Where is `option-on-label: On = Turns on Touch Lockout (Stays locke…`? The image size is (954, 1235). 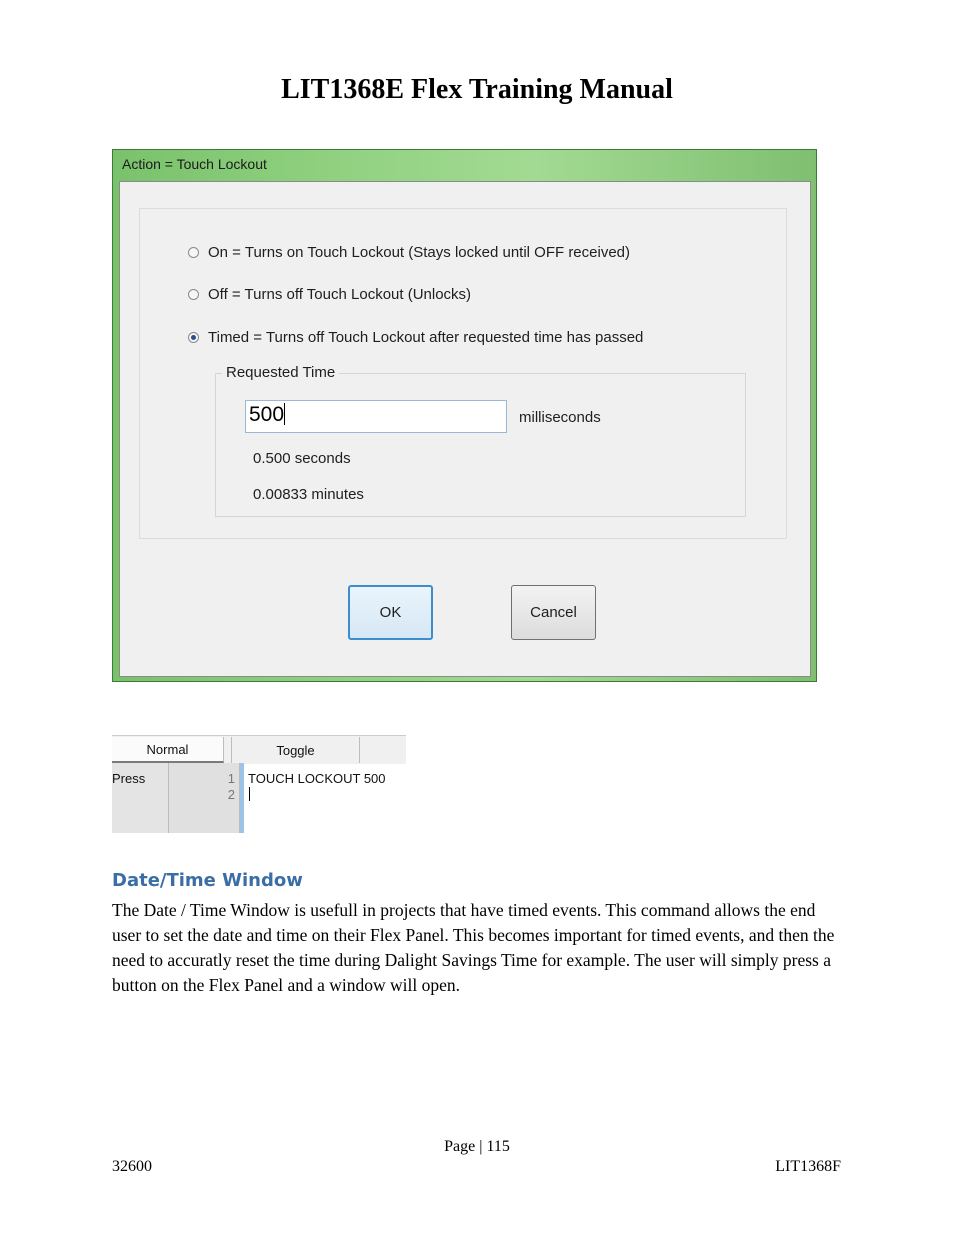
option-on-label: On = Turns on Touch Lockout (Stays locke… is located at coordinates (419, 252).